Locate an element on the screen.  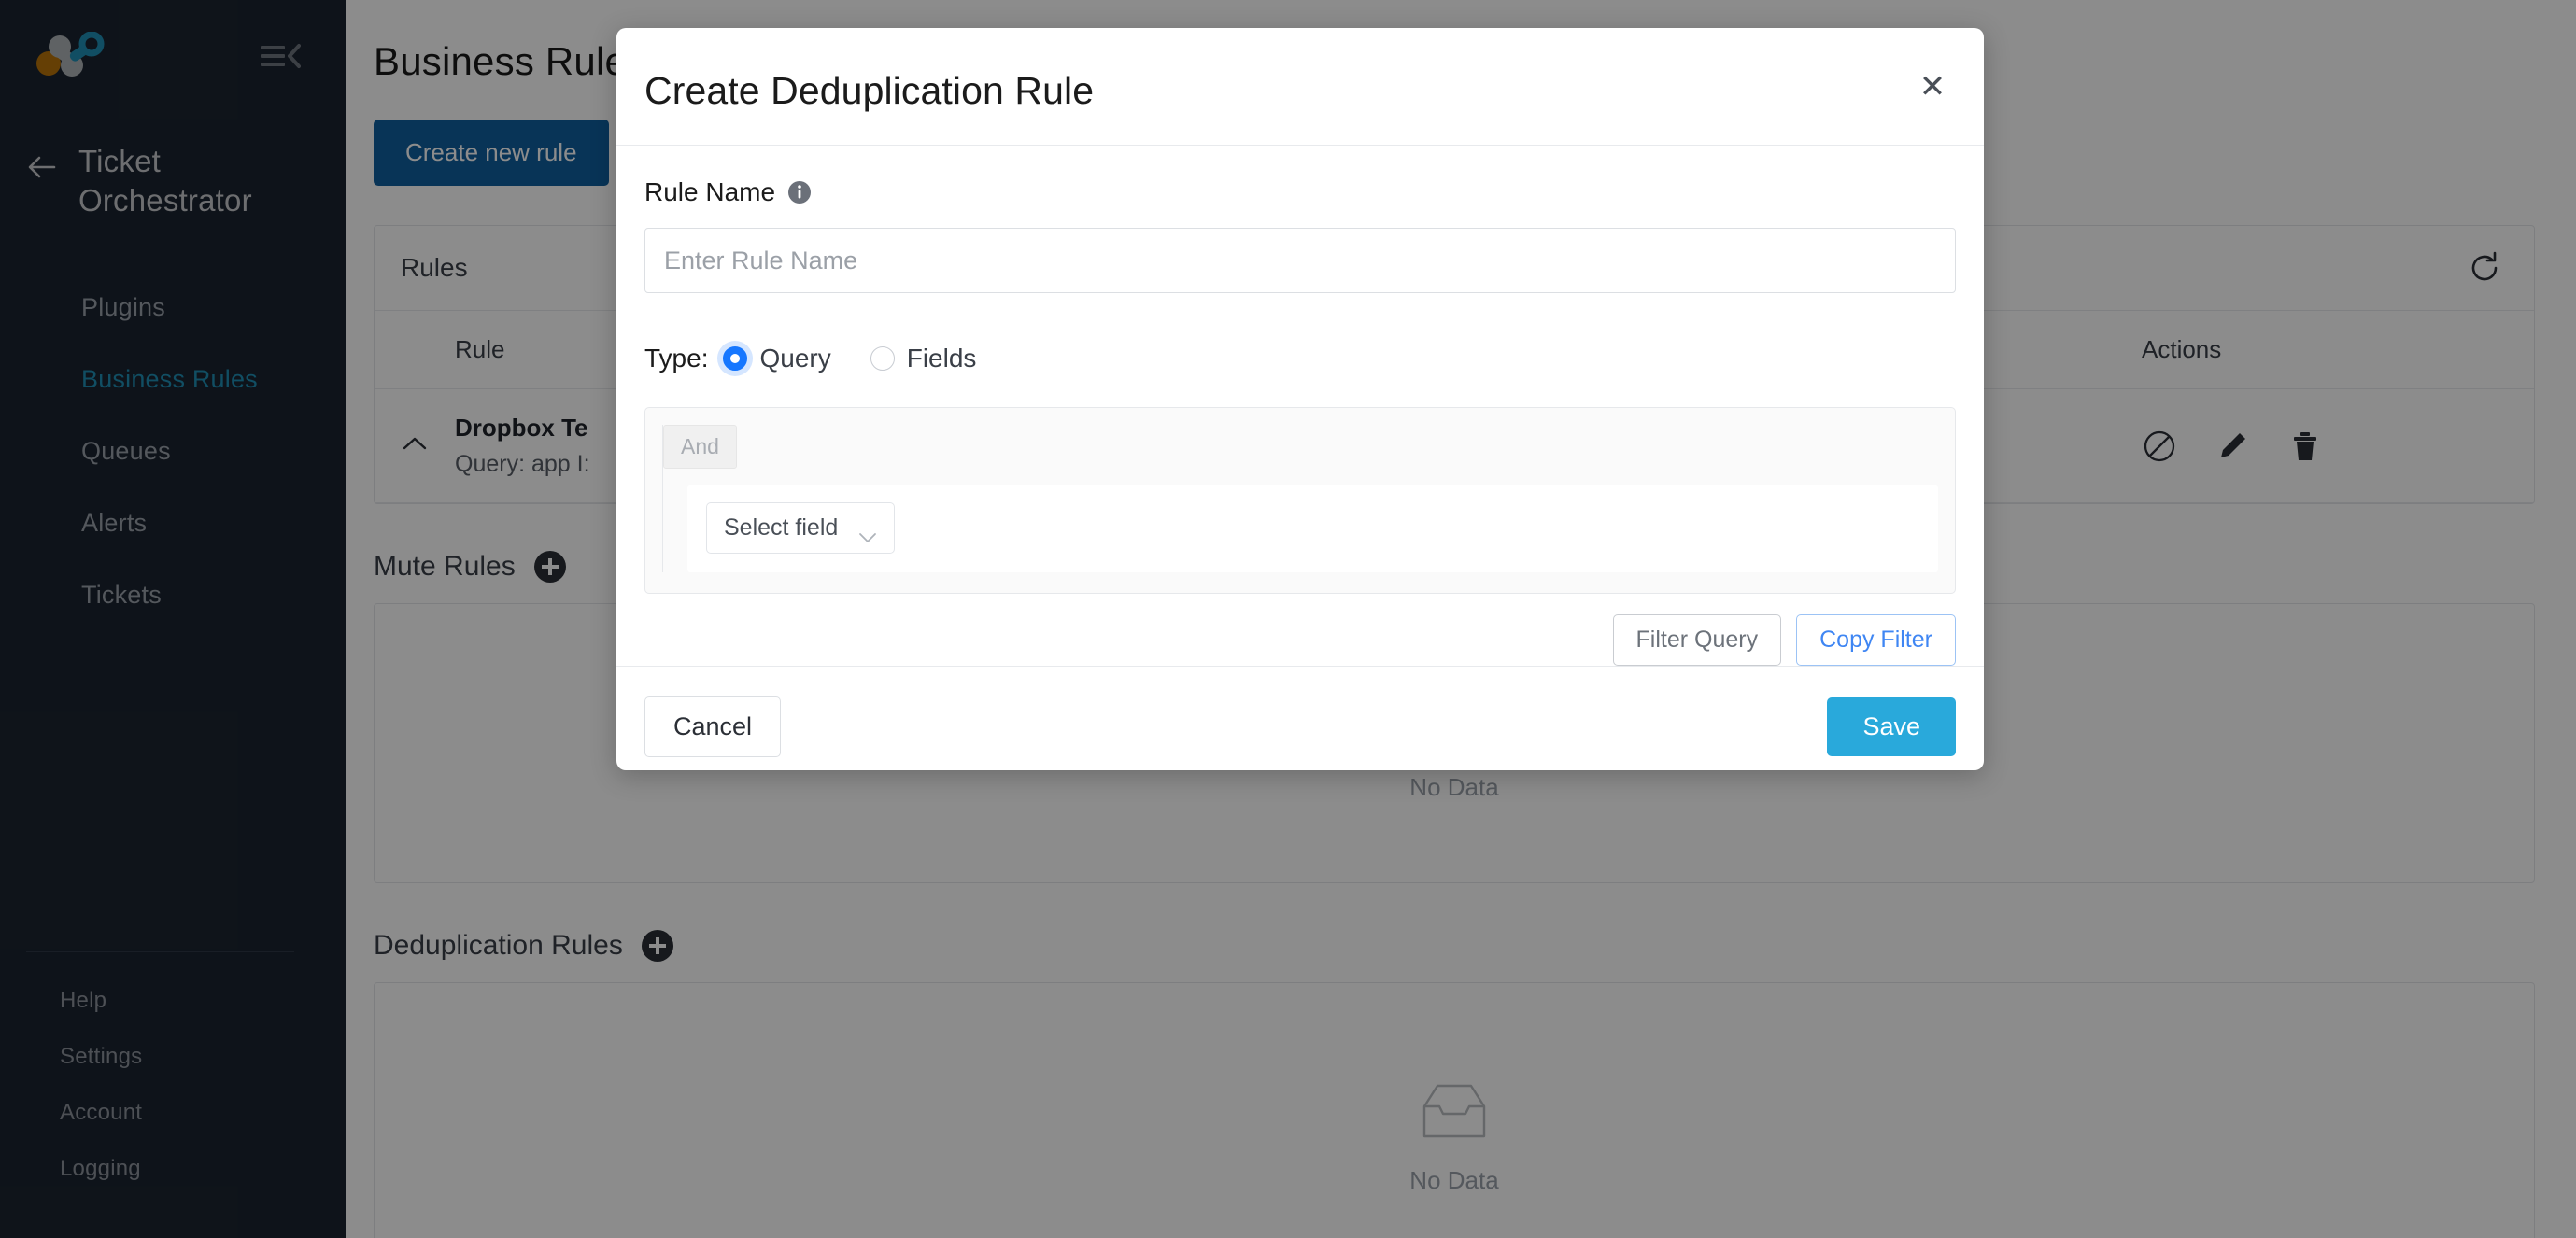
query-rule-row: Select field is located at coordinates (1312, 528).